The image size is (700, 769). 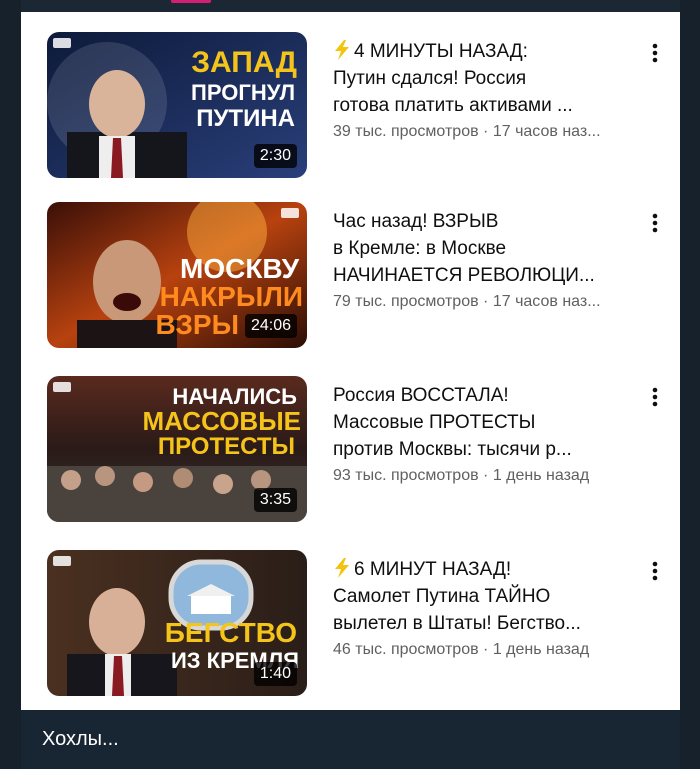 I want to click on thumbnail-headline-3: ПРОТЕСТЫ, so click(x=226, y=446).